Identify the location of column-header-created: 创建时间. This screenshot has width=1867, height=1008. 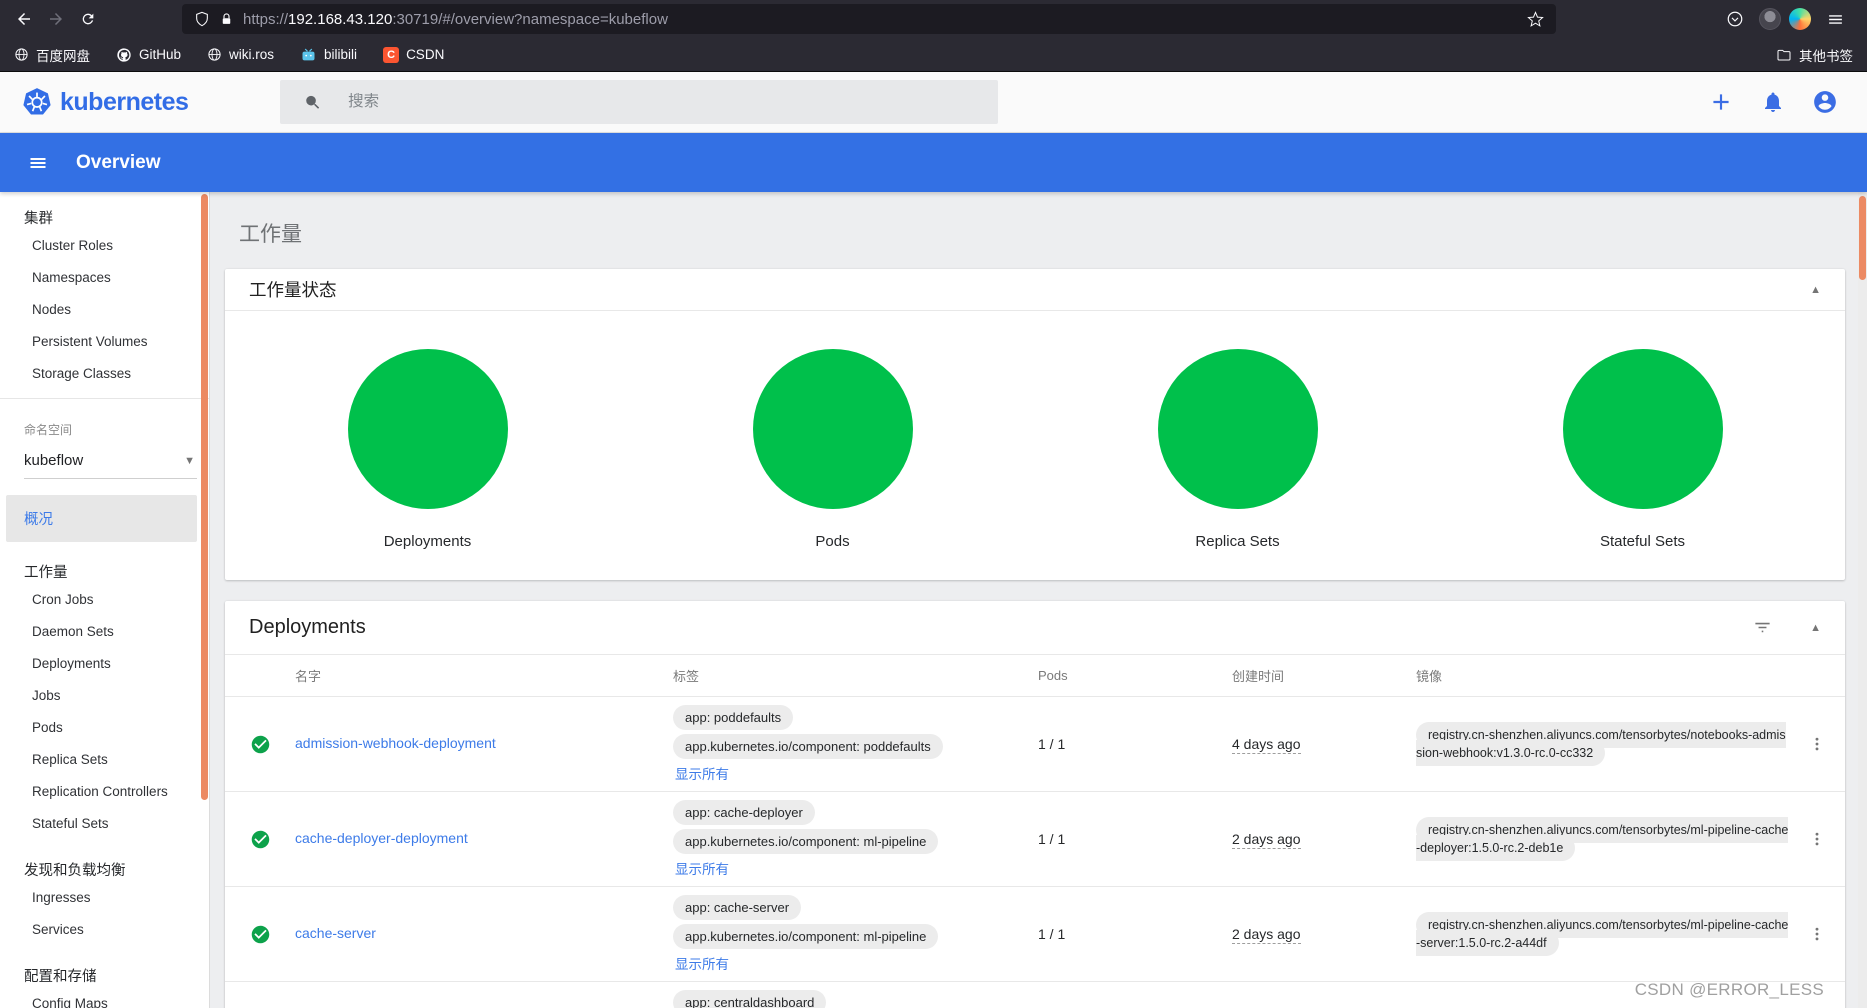
(1324, 675).